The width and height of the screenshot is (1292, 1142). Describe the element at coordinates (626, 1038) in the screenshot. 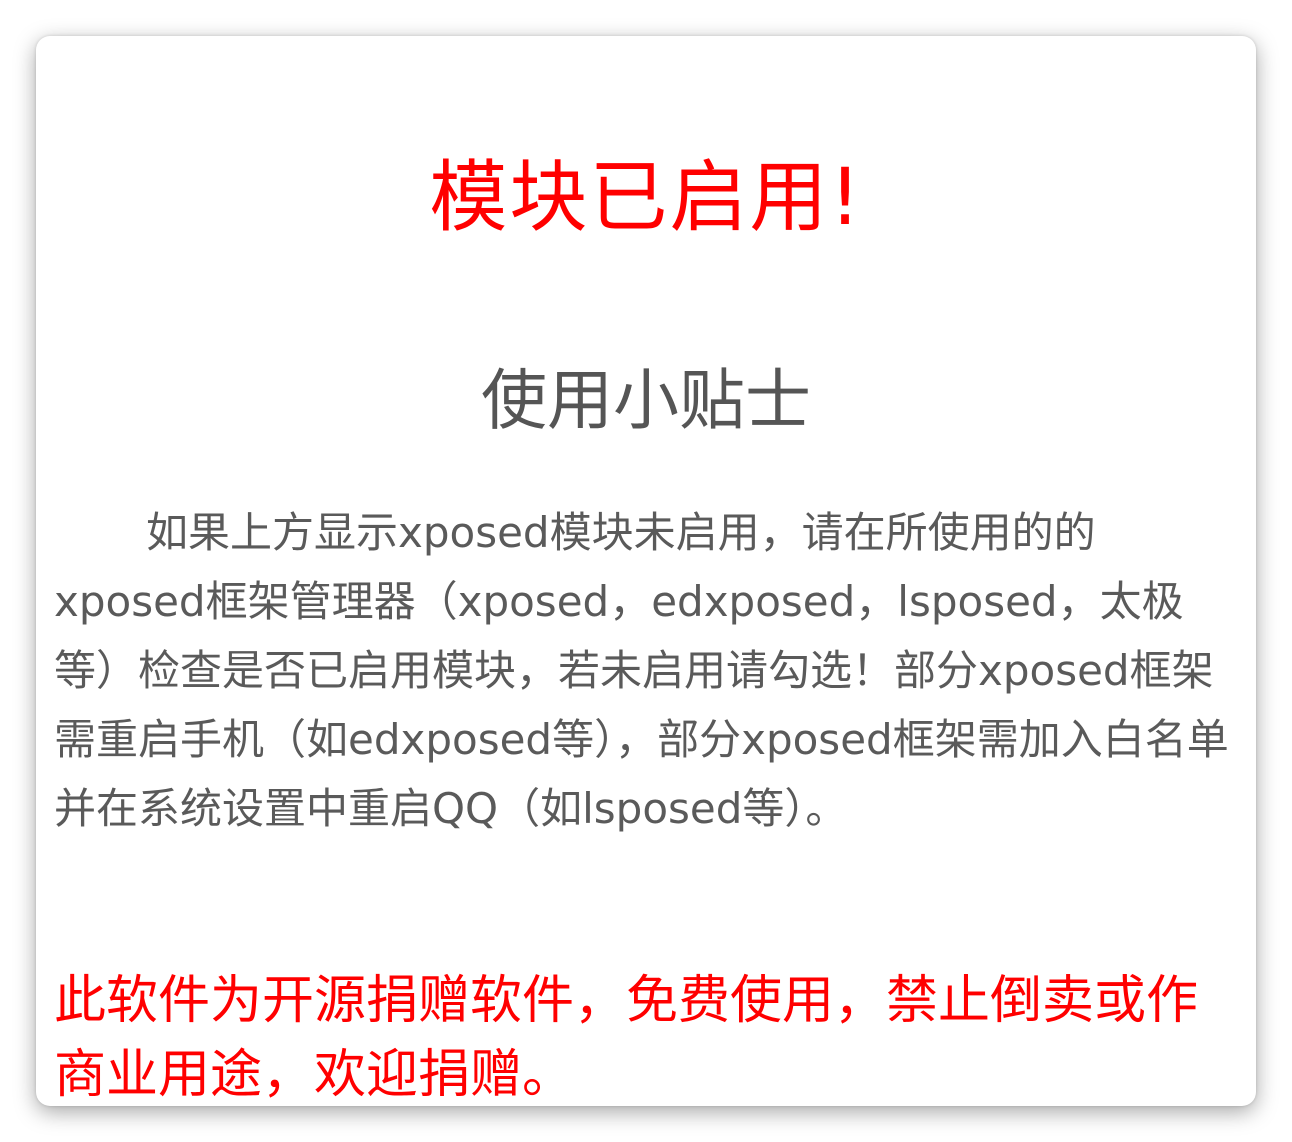

I see `donation-notice: 此软件为开源捐赠软件，免费使用，禁止倒卖或作商业用途，欢迎捐赠。` at that location.